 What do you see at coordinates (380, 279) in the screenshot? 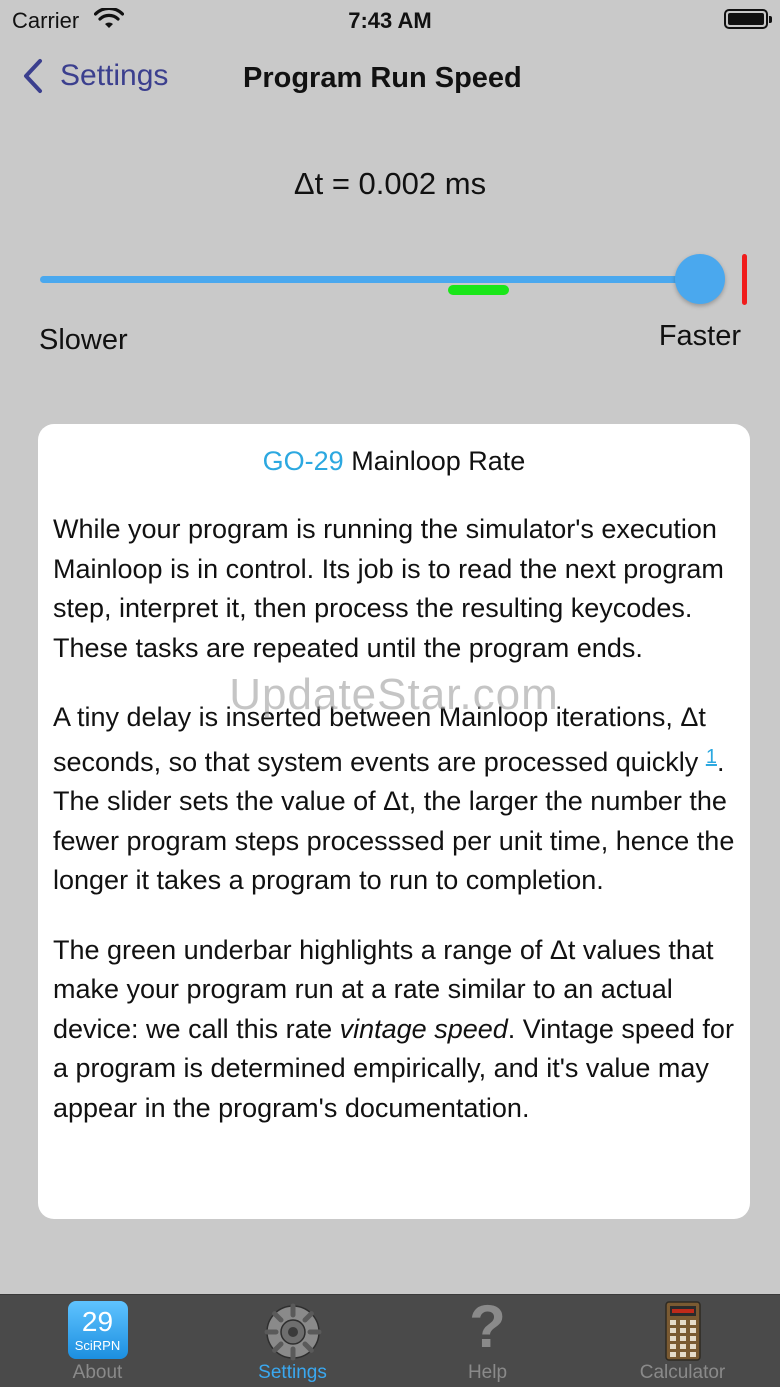
I see `slider-track` at bounding box center [380, 279].